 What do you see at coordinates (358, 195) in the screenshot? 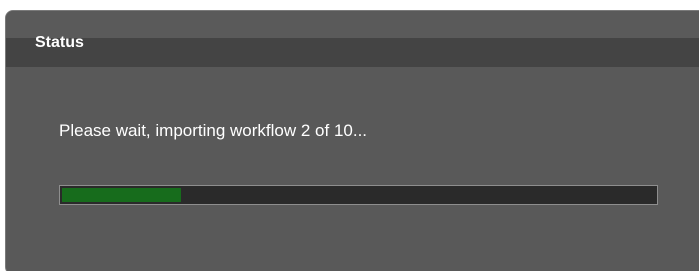
I see `progress-bar` at bounding box center [358, 195].